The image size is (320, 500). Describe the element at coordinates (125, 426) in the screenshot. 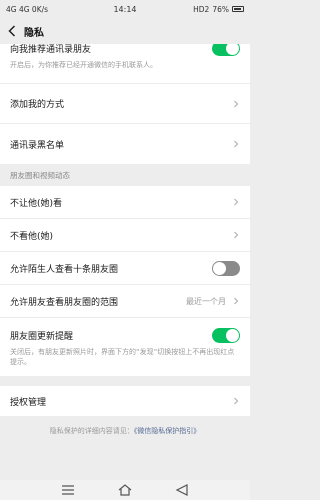

I see `privacy-footer: 隐私保护的详细内容请见：《微信隐私保护指引》` at that location.